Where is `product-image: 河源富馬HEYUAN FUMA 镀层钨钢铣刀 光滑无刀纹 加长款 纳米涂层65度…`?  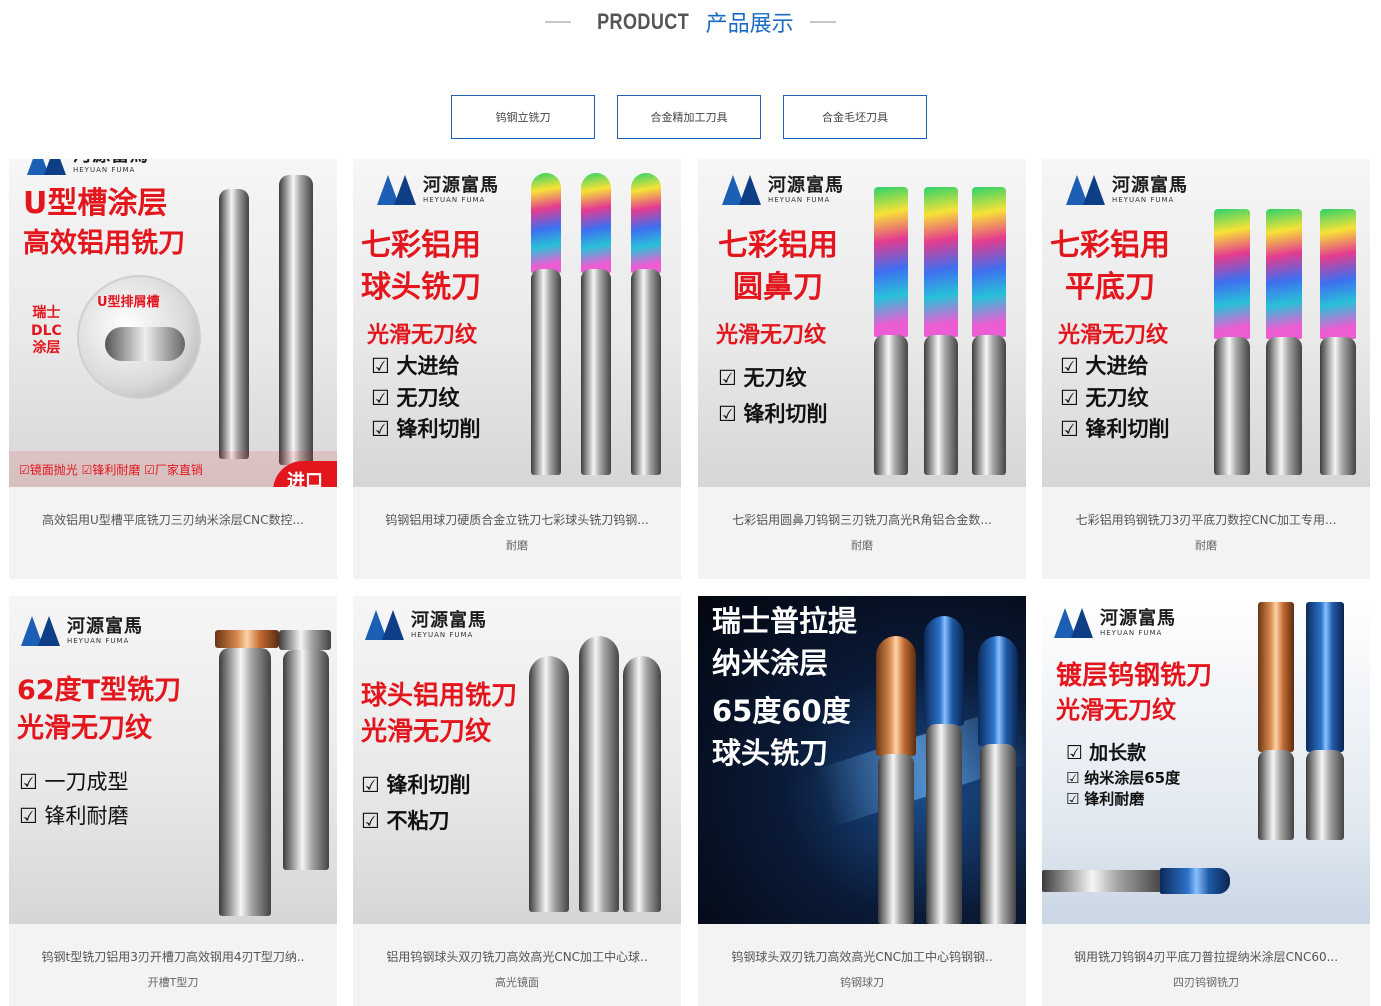
product-image: 河源富馬HEYUAN FUMA 镀层钨钢铣刀 光滑无刀纹 加长款 纳米涂层65度… is located at coordinates (1206, 760).